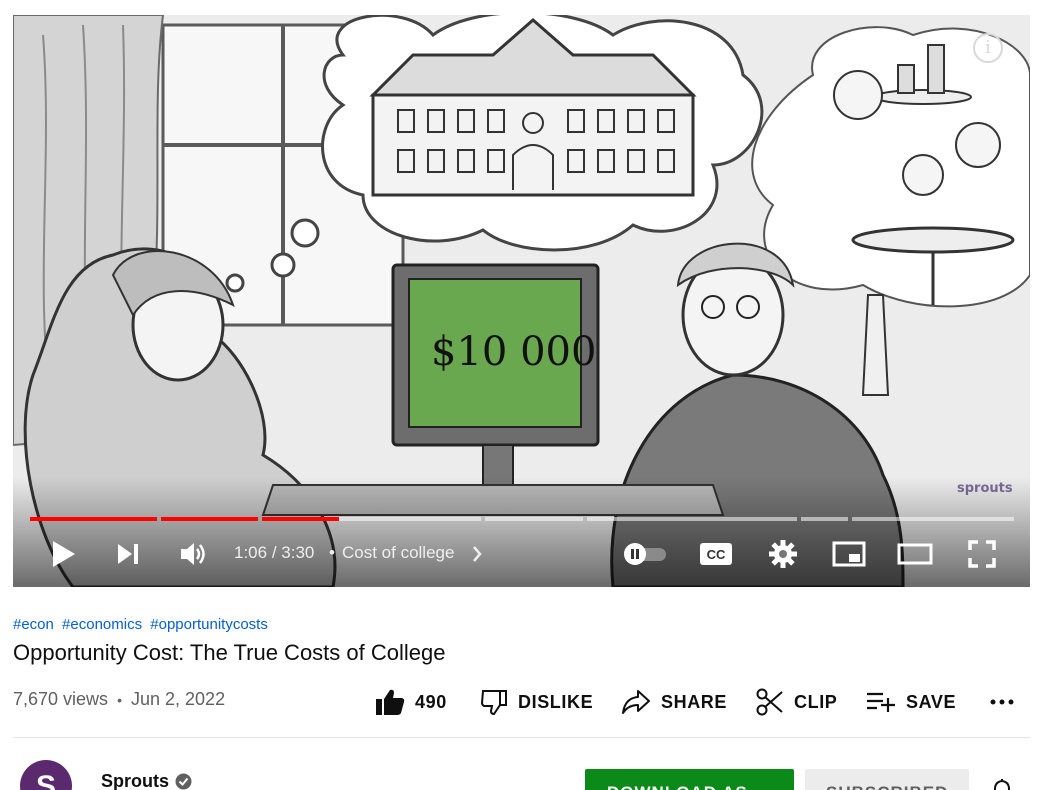  I want to click on next-button, so click(128, 554).